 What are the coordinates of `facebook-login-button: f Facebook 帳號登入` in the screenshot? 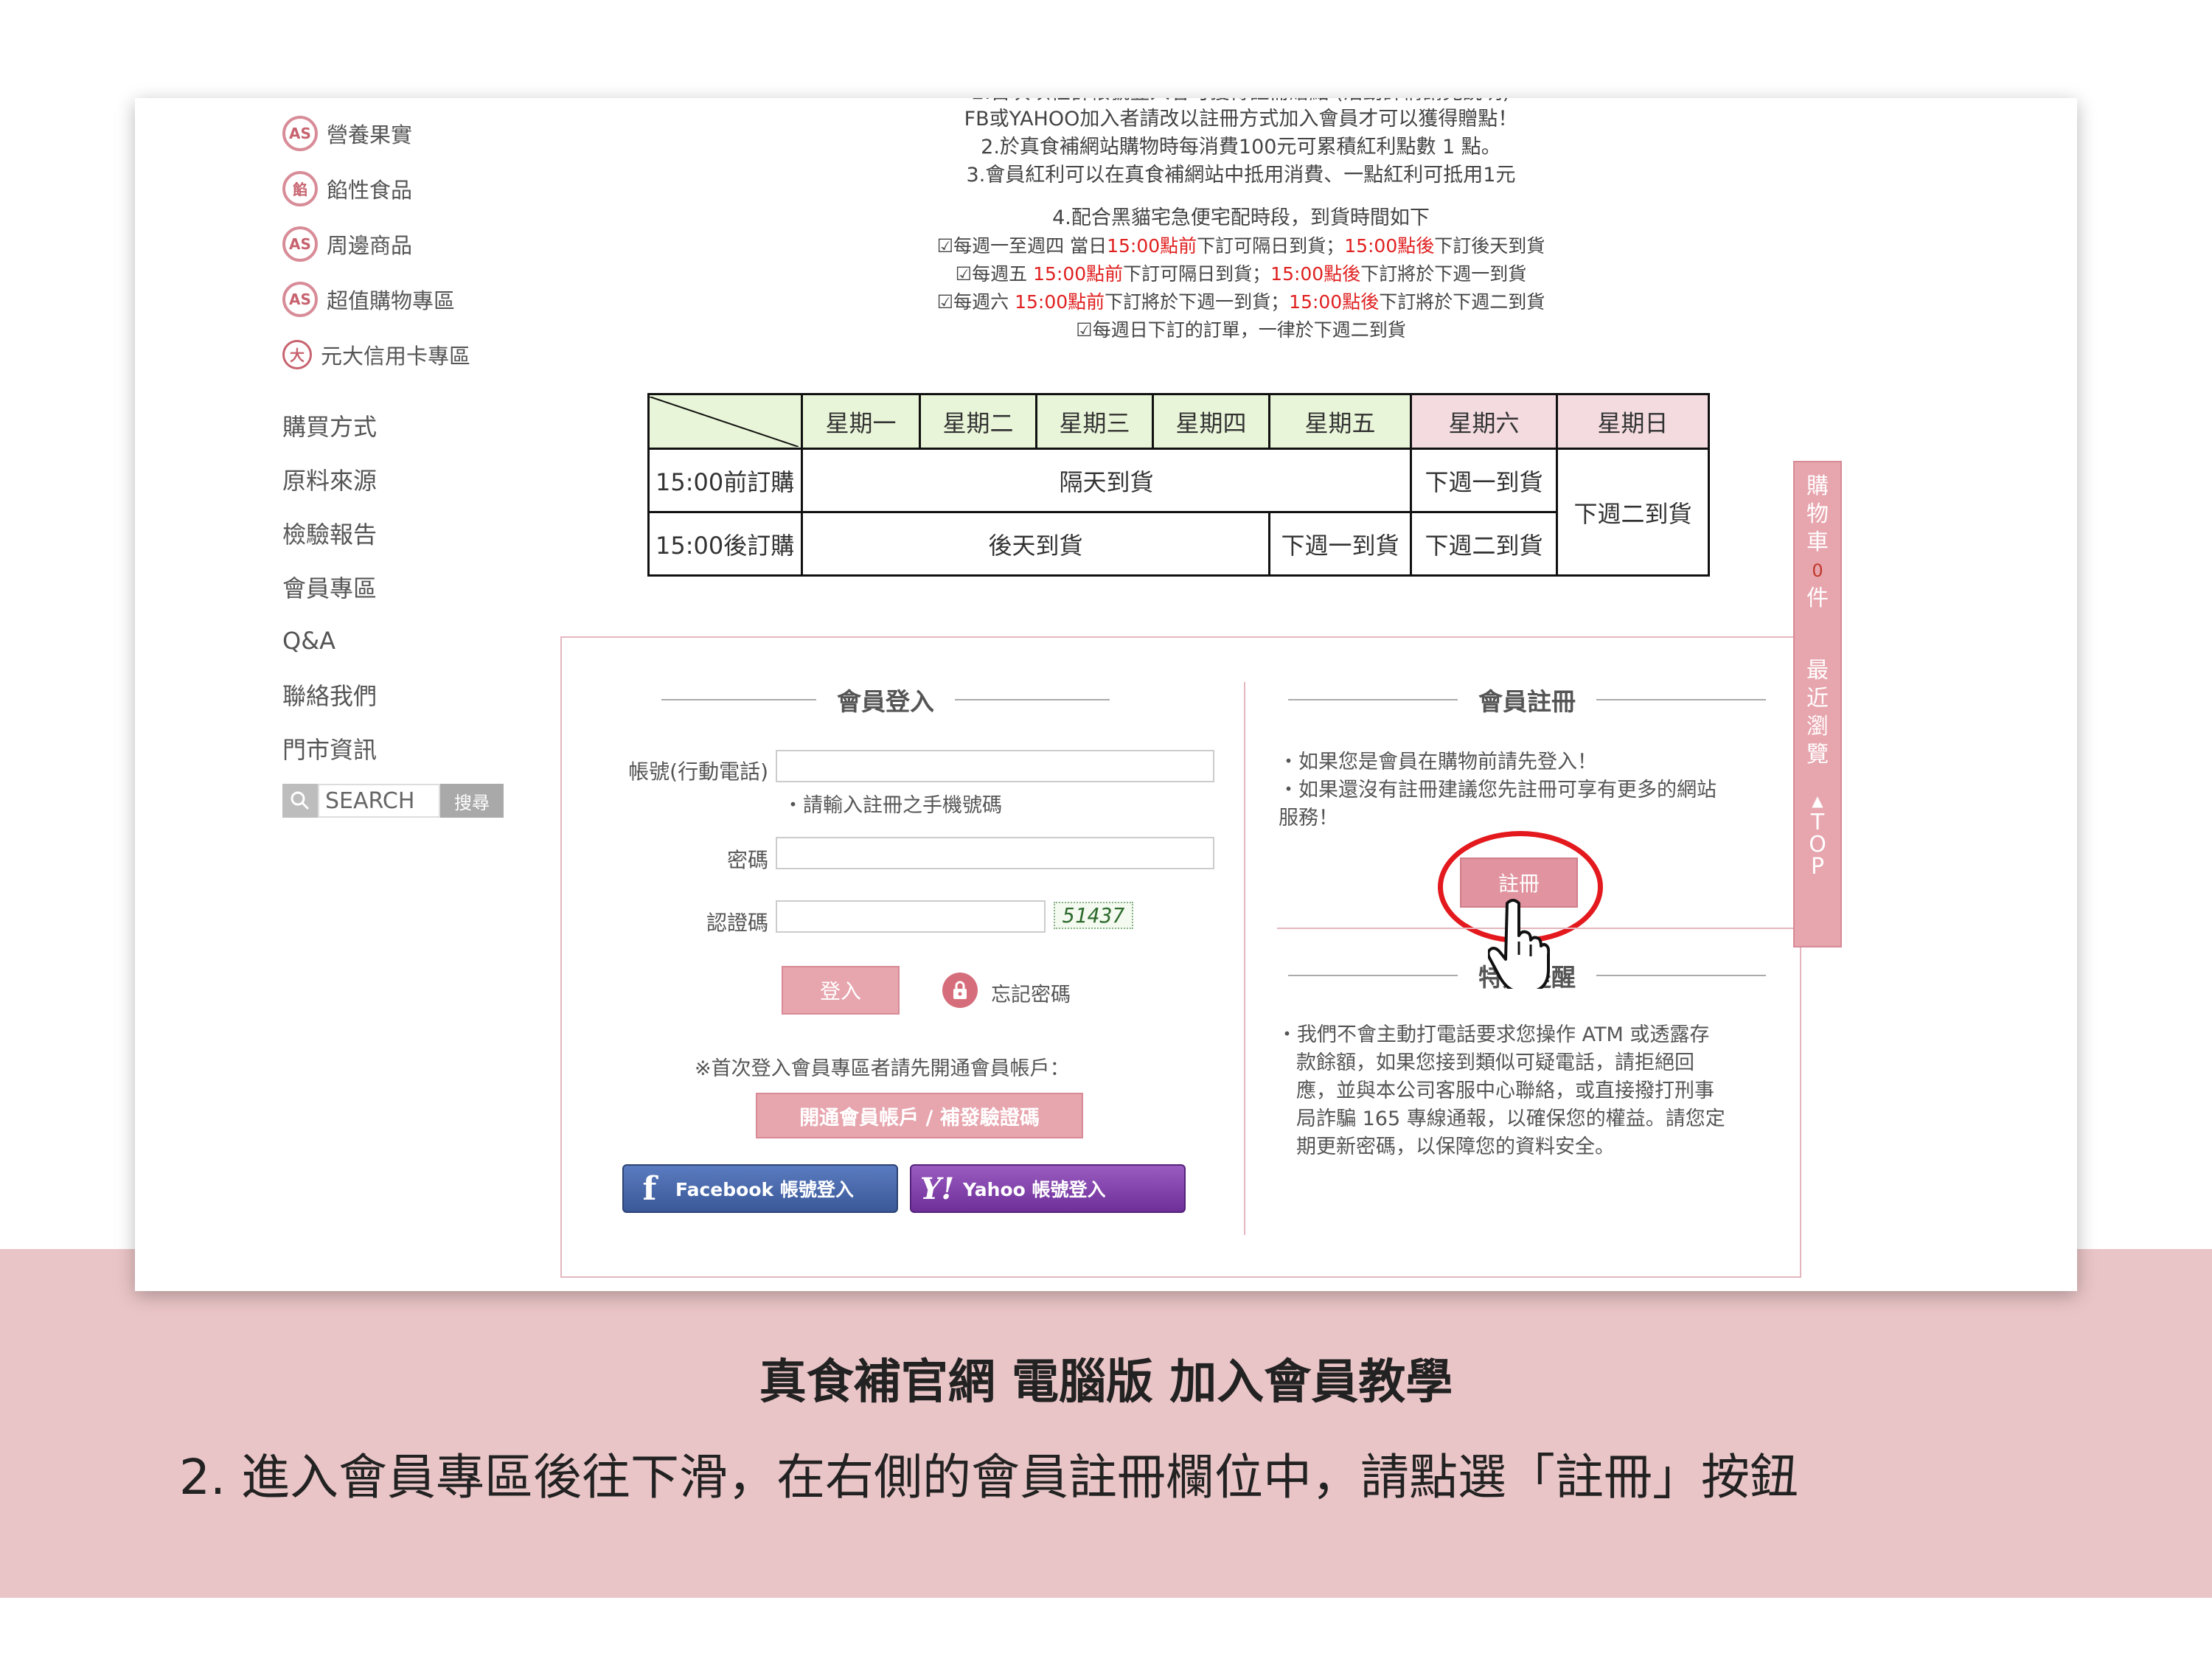 It's located at (760, 1188).